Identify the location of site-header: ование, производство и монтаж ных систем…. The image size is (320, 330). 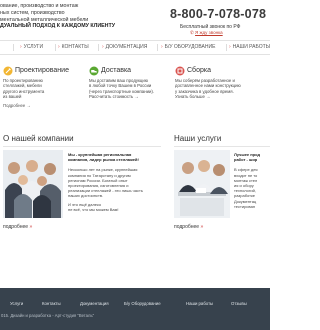
(135, 20).